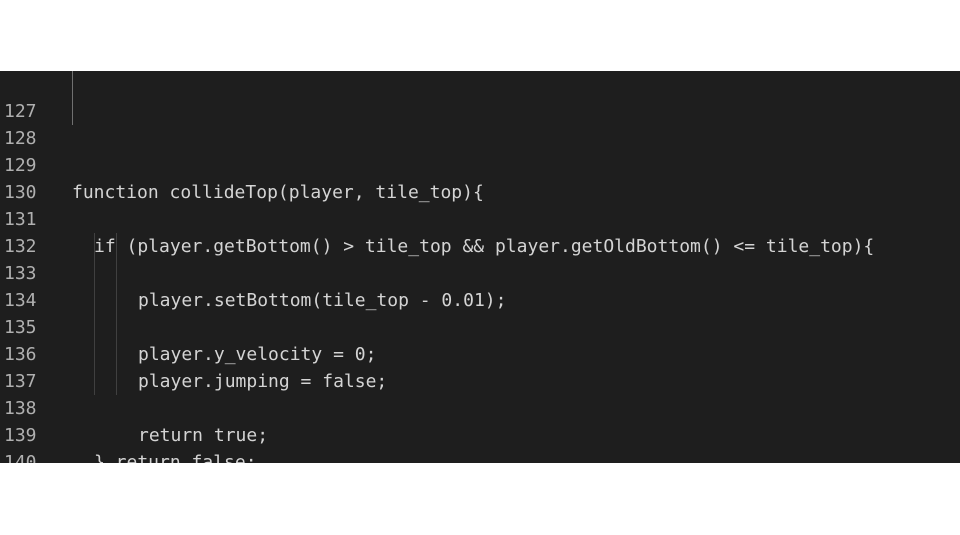 This screenshot has width=960, height=535. I want to click on code-line: 127, so click(480, 96).